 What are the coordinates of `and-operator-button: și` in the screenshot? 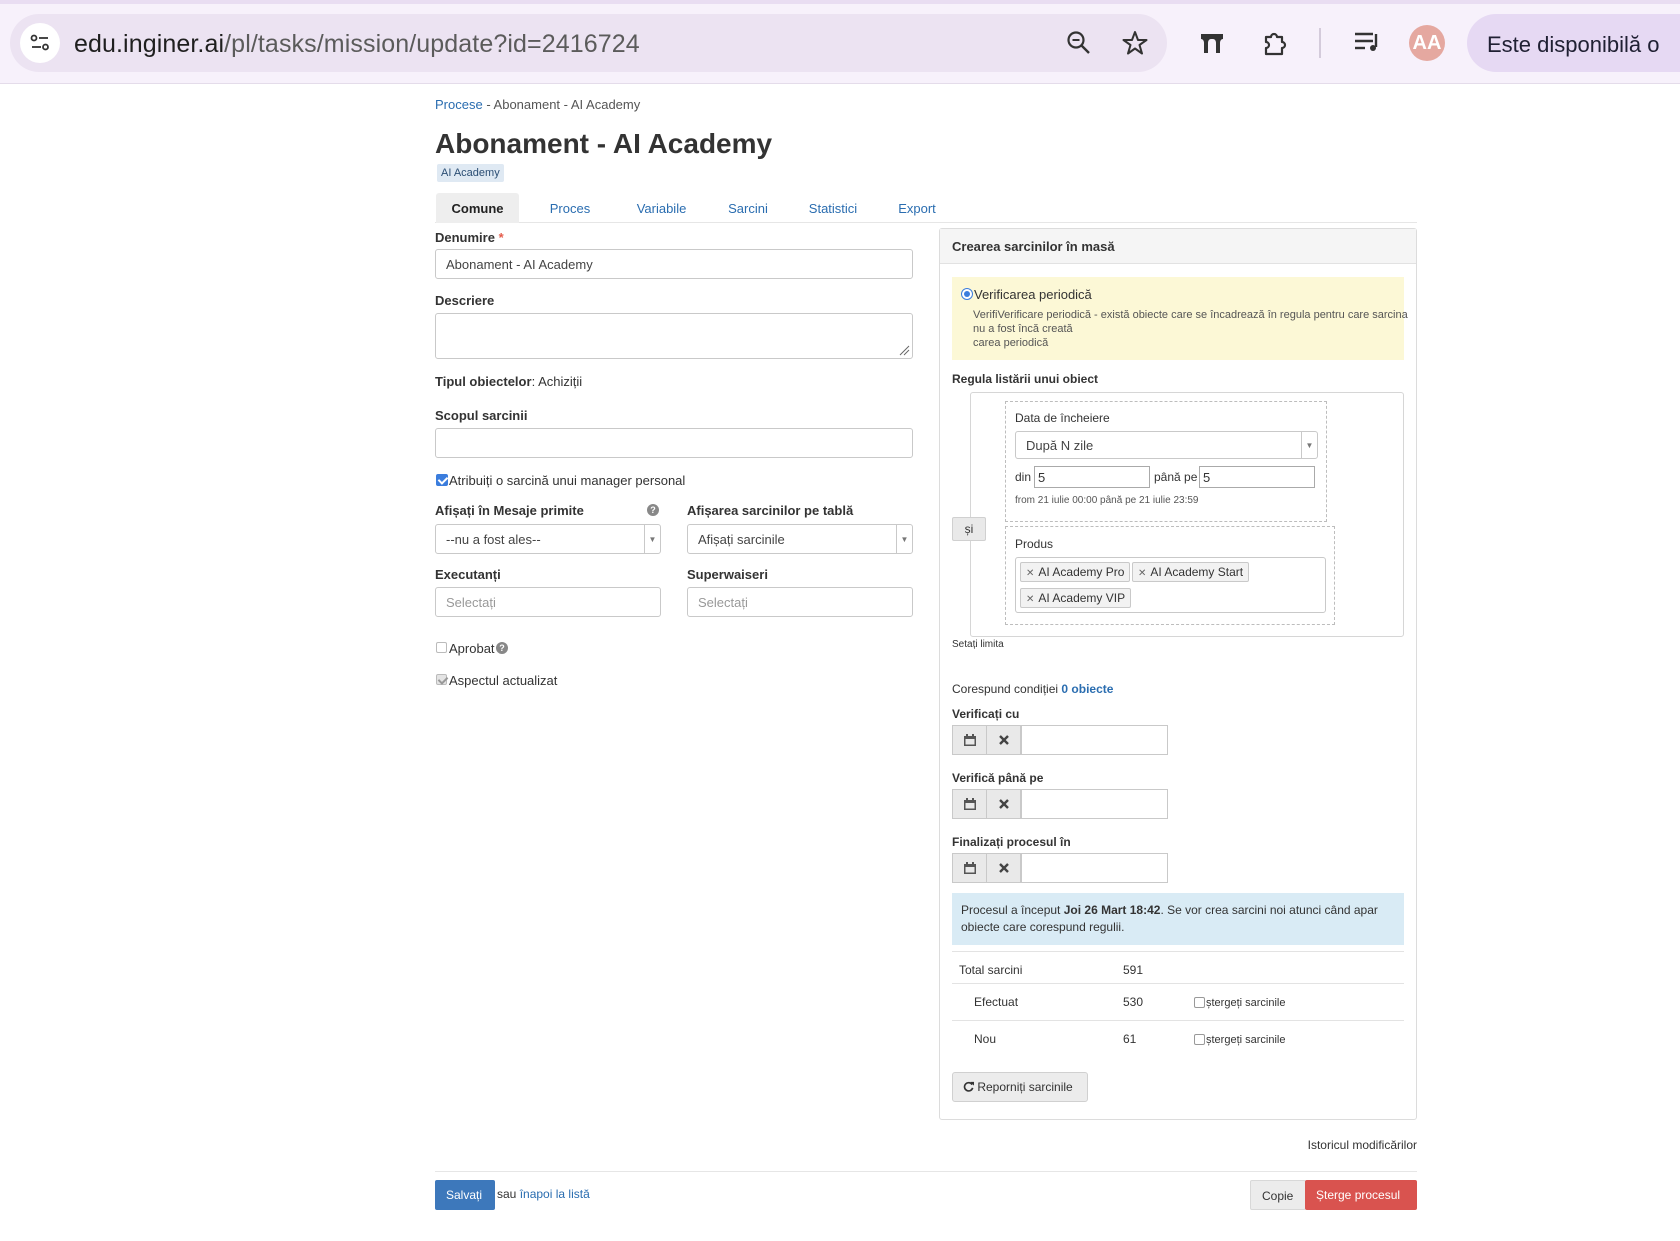 It's located at (969, 529).